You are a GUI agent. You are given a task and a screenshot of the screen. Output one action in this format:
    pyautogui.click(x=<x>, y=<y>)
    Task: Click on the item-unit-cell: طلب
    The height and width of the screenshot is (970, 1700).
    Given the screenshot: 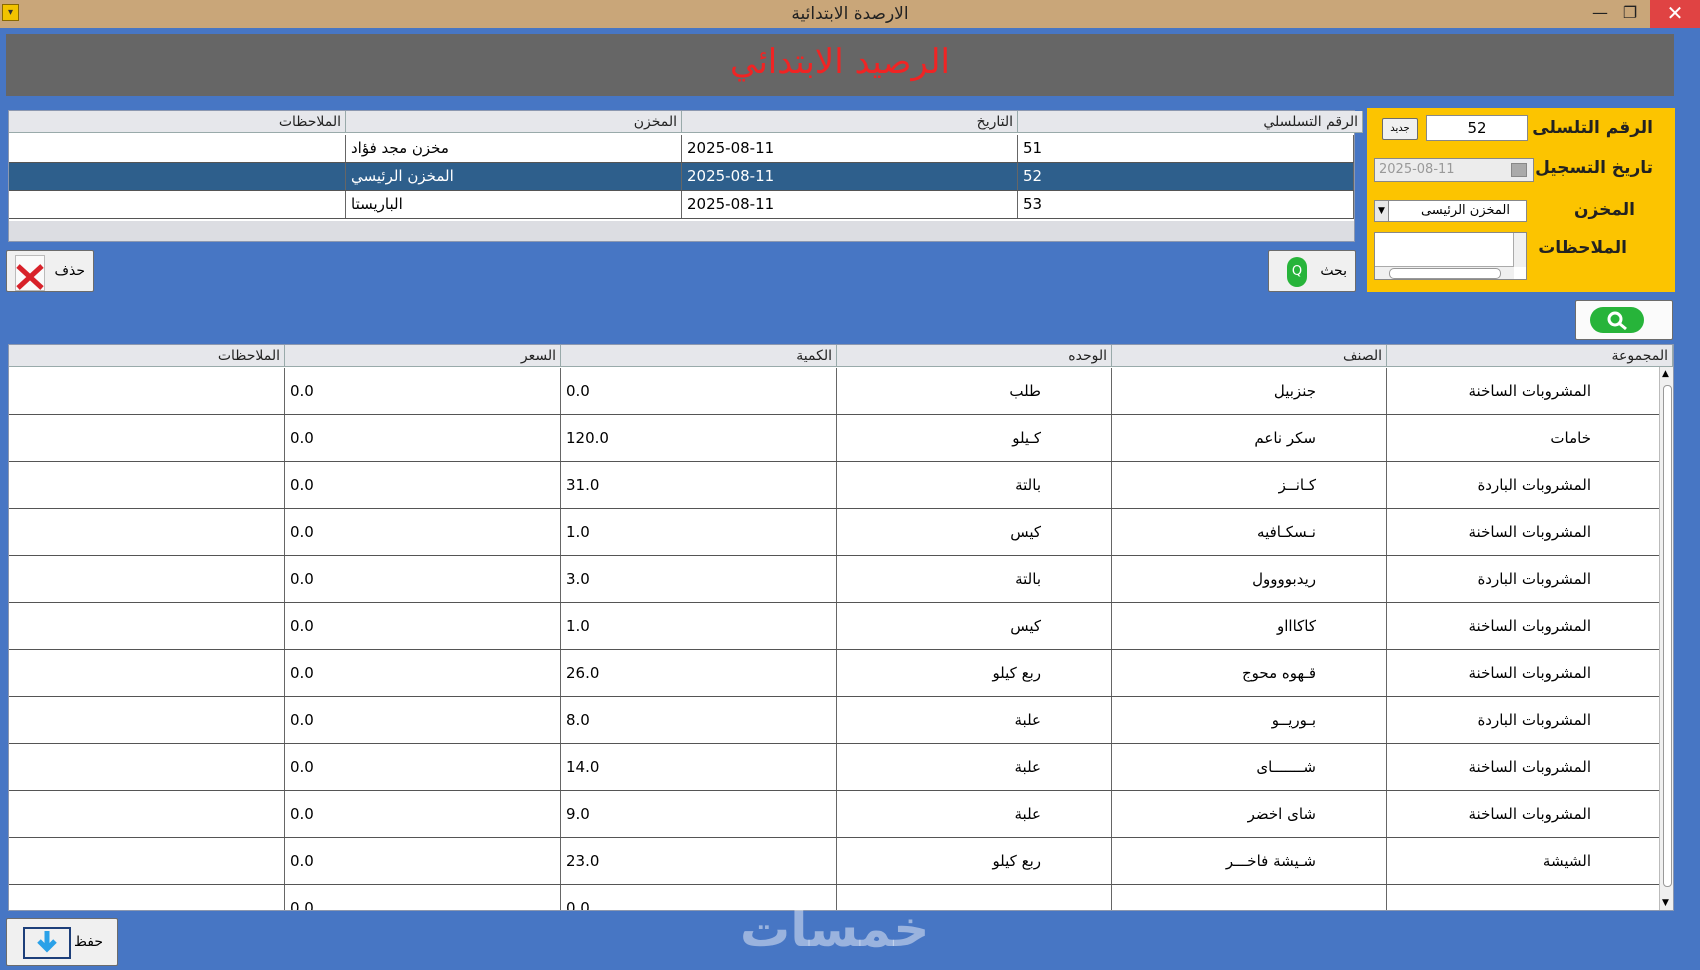 What is the action you would take?
    pyautogui.click(x=974, y=391)
    